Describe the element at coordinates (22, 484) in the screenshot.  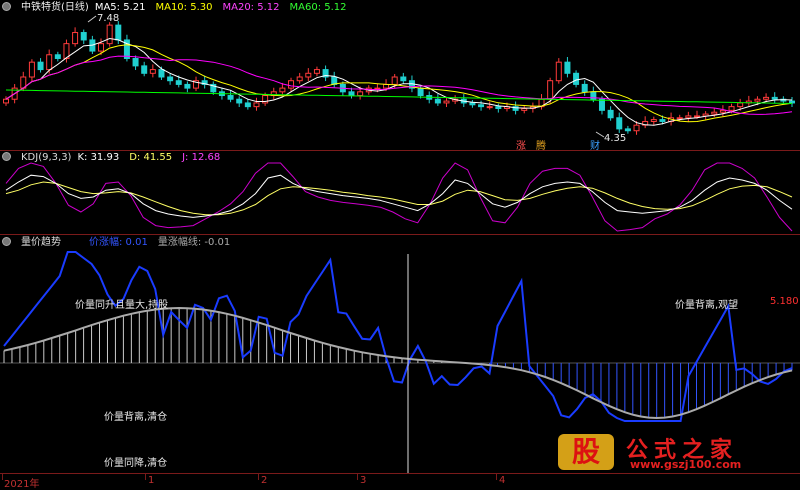
I see `axis-label-year: 2021年` at that location.